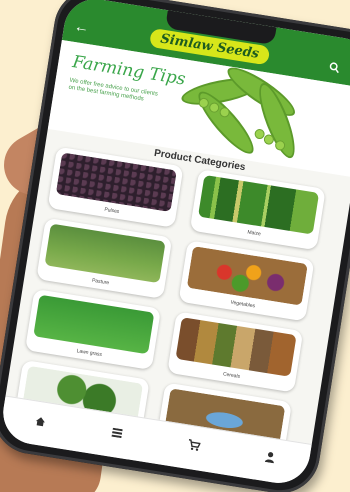 The height and width of the screenshot is (492, 350). I want to click on category-card-pasture: Pasture, so click(104, 258).